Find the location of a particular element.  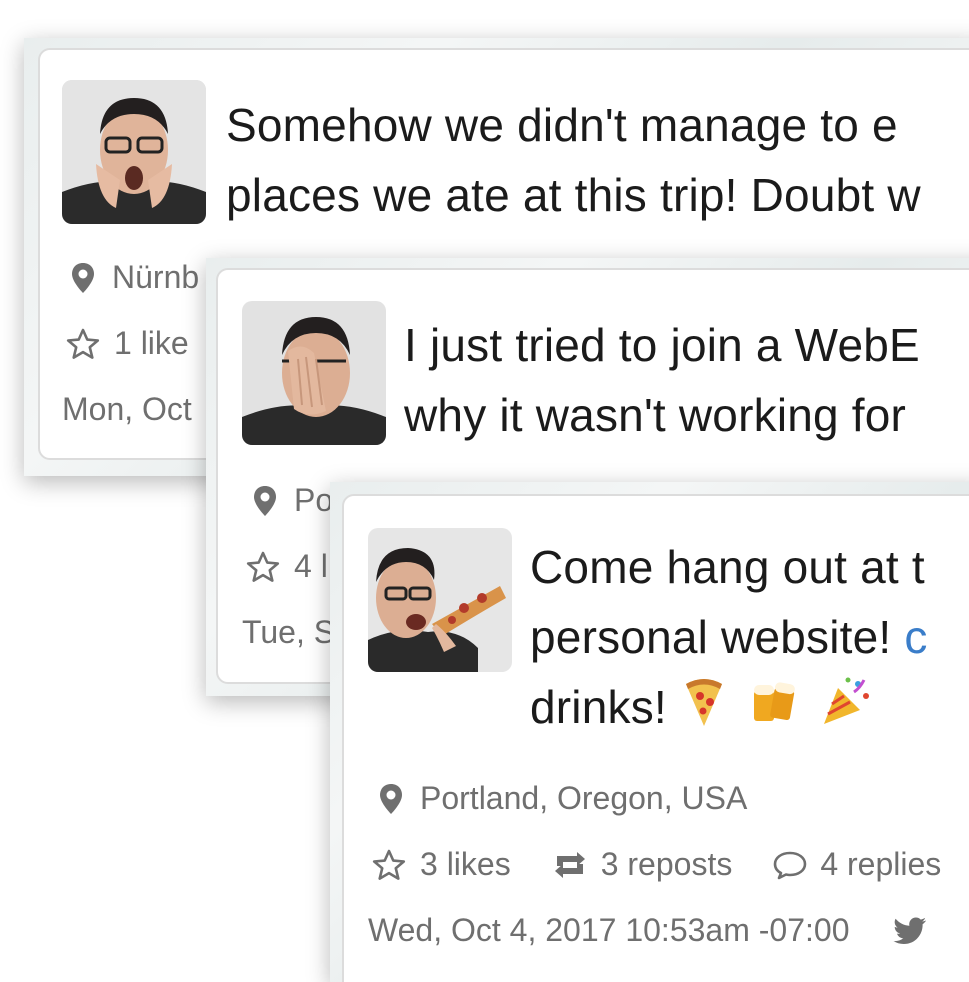

post-text-line: drinks! is located at coordinates (605, 707).